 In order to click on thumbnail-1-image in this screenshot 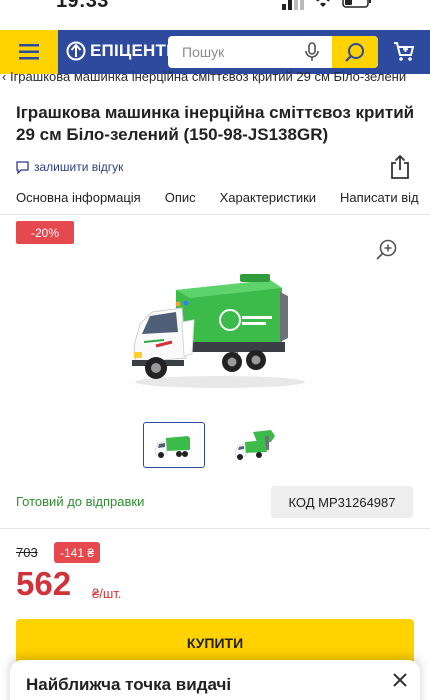, I will do `click(172, 447)`.